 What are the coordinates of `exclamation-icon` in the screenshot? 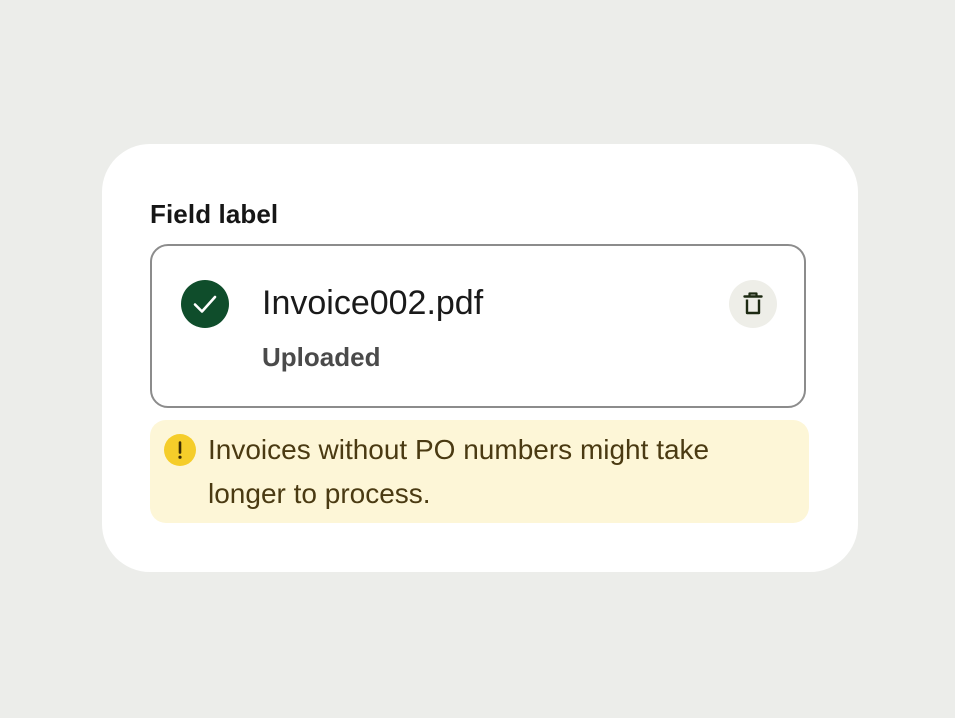 It's located at (180, 450).